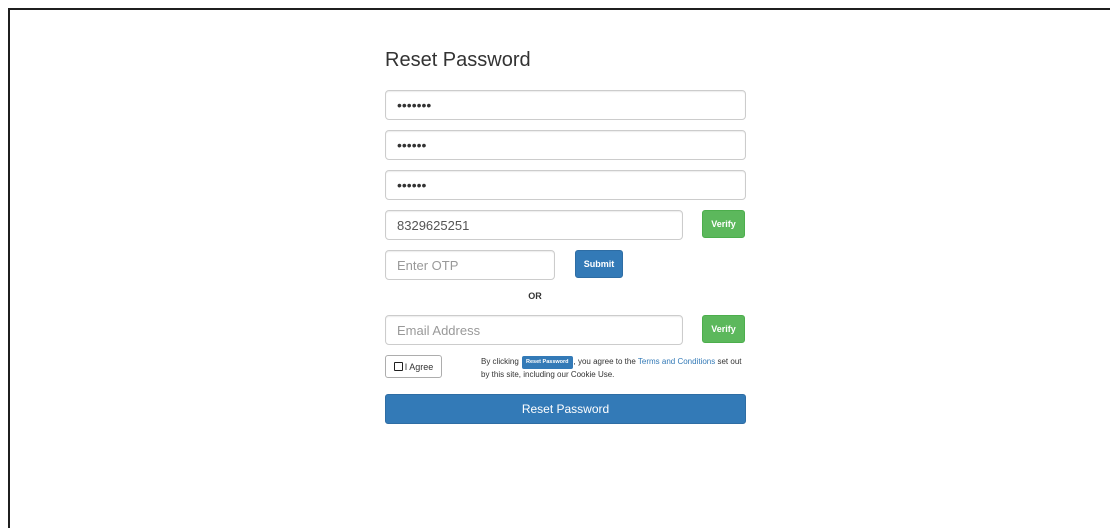 The image size is (1110, 528). Describe the element at coordinates (458, 60) in the screenshot. I see `page-title: Reset Password` at that location.